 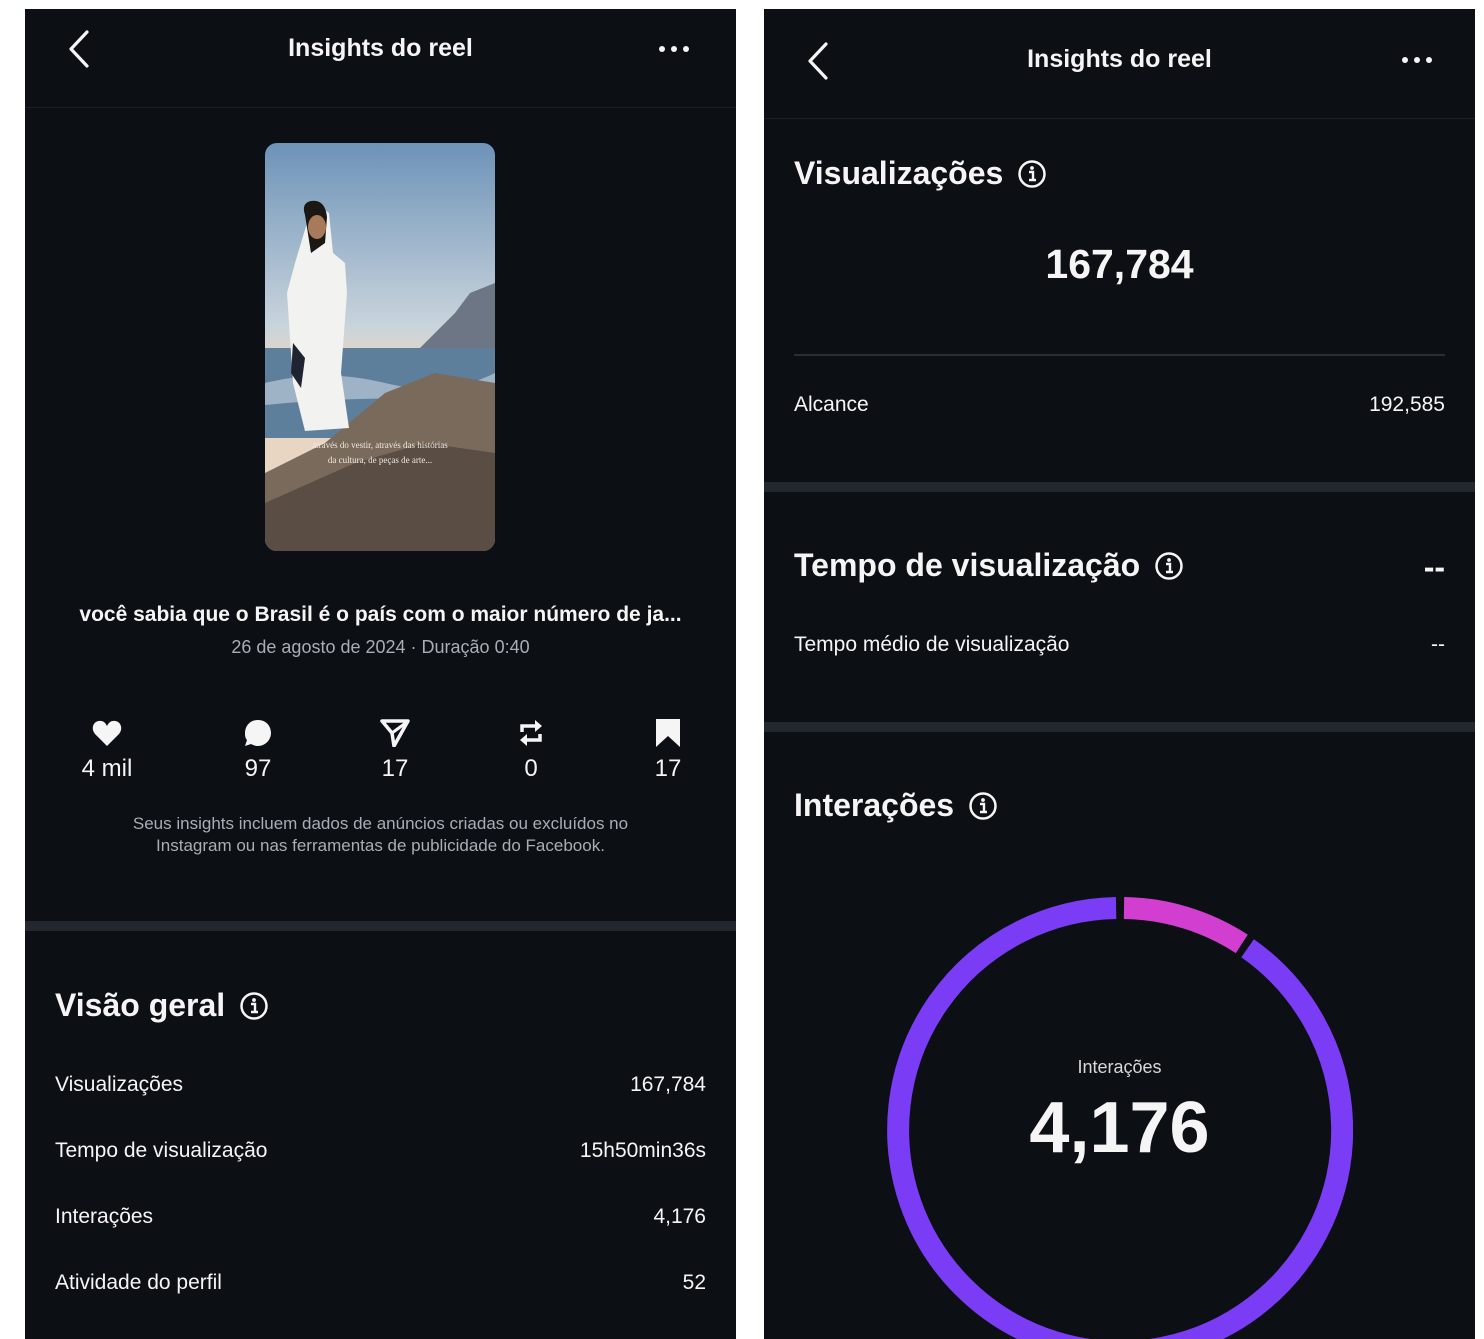 What do you see at coordinates (380, 1085) in the screenshot?
I see `overview-row-views: Visualizações 167,784` at bounding box center [380, 1085].